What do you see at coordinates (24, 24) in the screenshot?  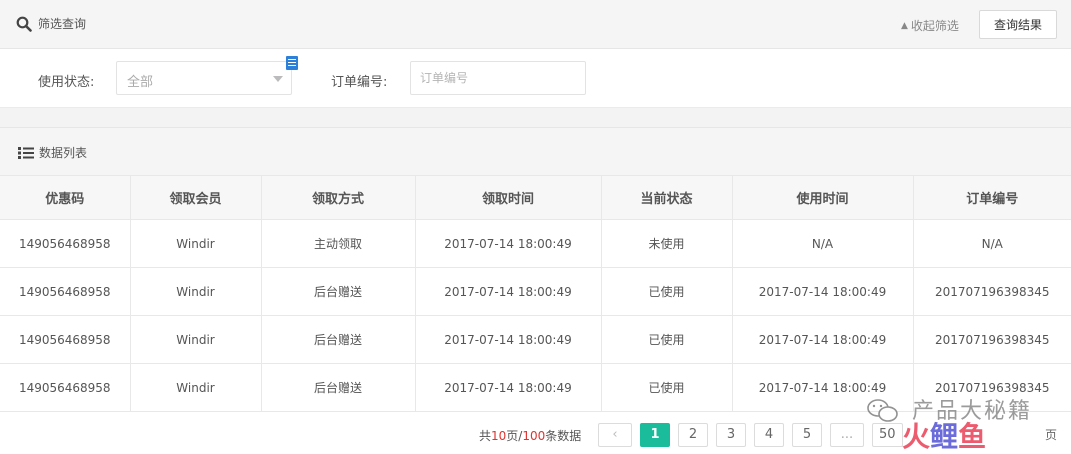 I see `search-icon` at bounding box center [24, 24].